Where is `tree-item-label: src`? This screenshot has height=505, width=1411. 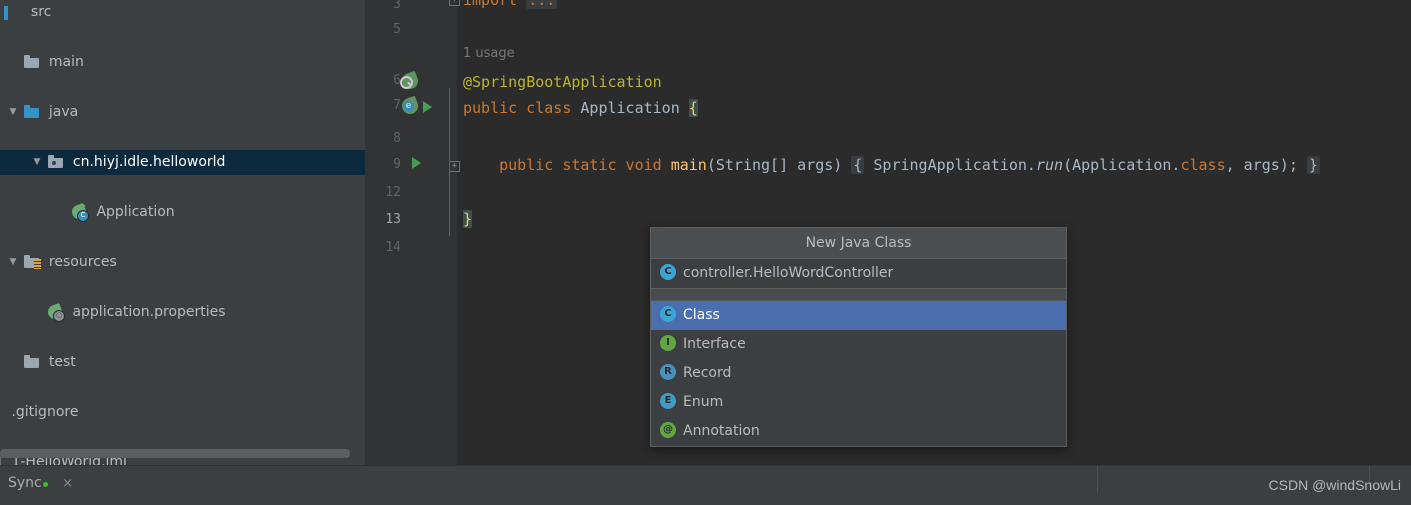 tree-item-label: src is located at coordinates (41, 12).